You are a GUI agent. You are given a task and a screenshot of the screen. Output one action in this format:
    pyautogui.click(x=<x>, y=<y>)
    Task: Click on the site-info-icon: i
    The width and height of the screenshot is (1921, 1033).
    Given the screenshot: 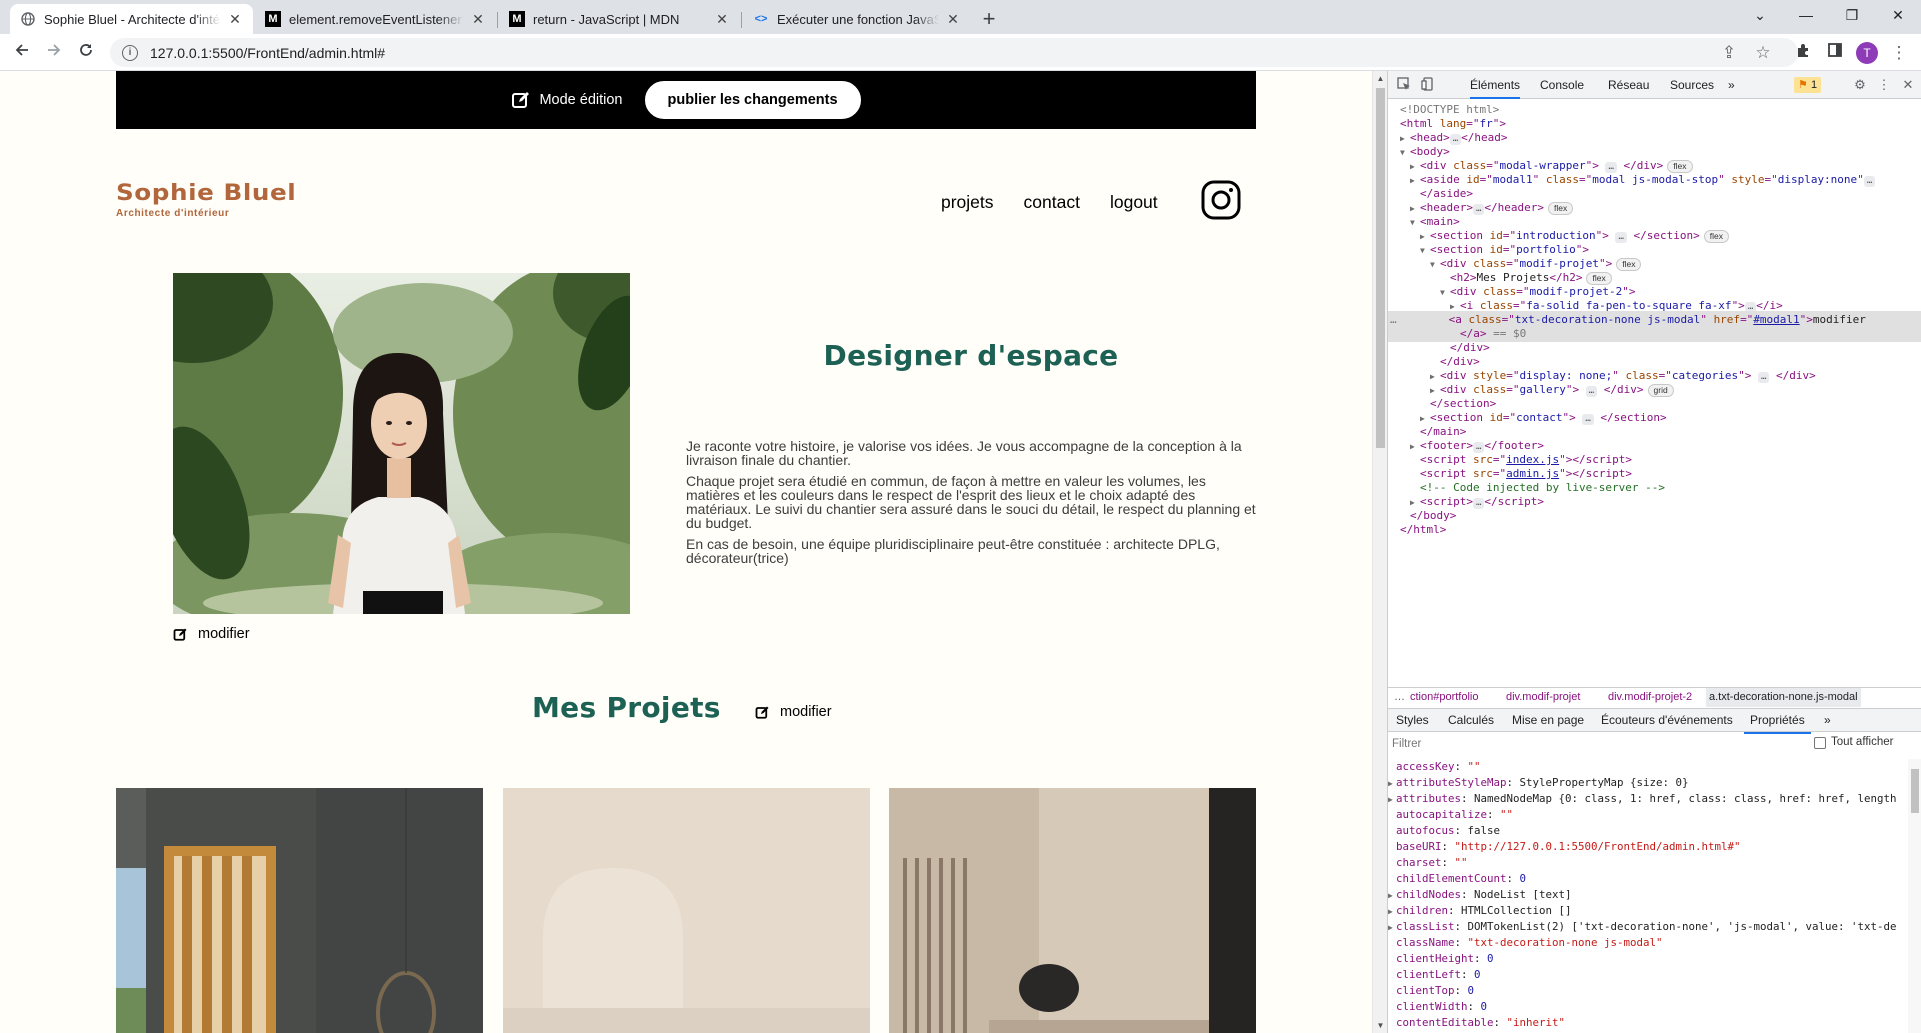 What is the action you would take?
    pyautogui.click(x=130, y=52)
    